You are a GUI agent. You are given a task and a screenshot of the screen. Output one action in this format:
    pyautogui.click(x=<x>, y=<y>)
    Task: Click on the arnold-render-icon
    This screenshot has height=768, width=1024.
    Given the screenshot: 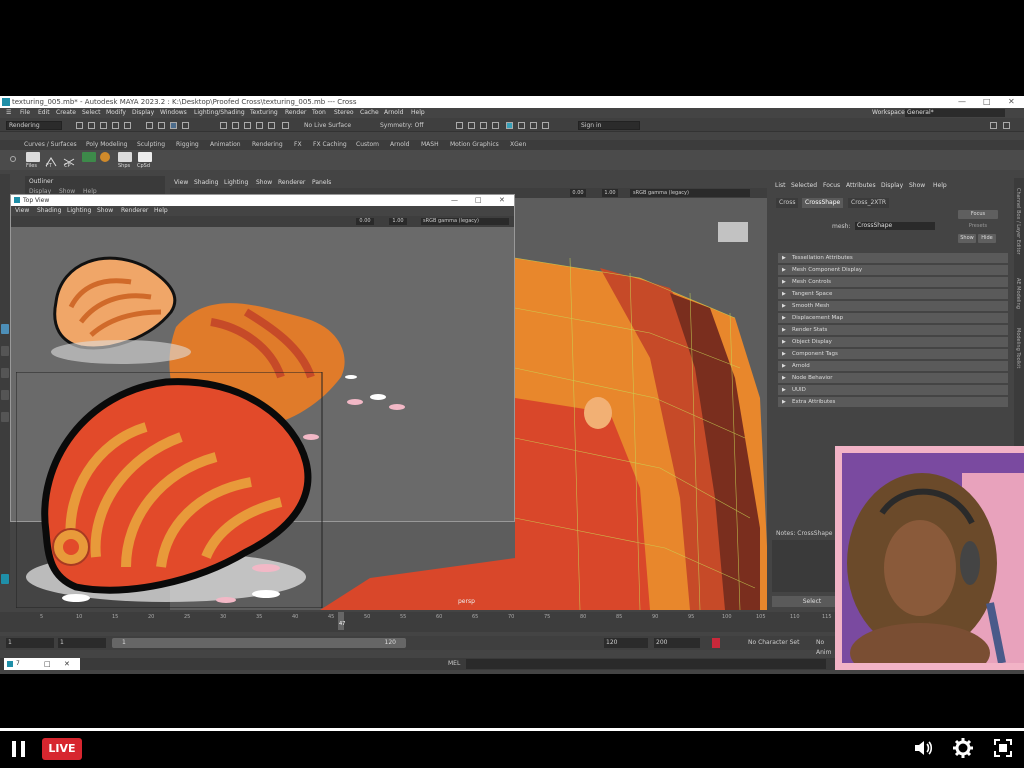 What is the action you would take?
    pyautogui.click(x=521, y=125)
    